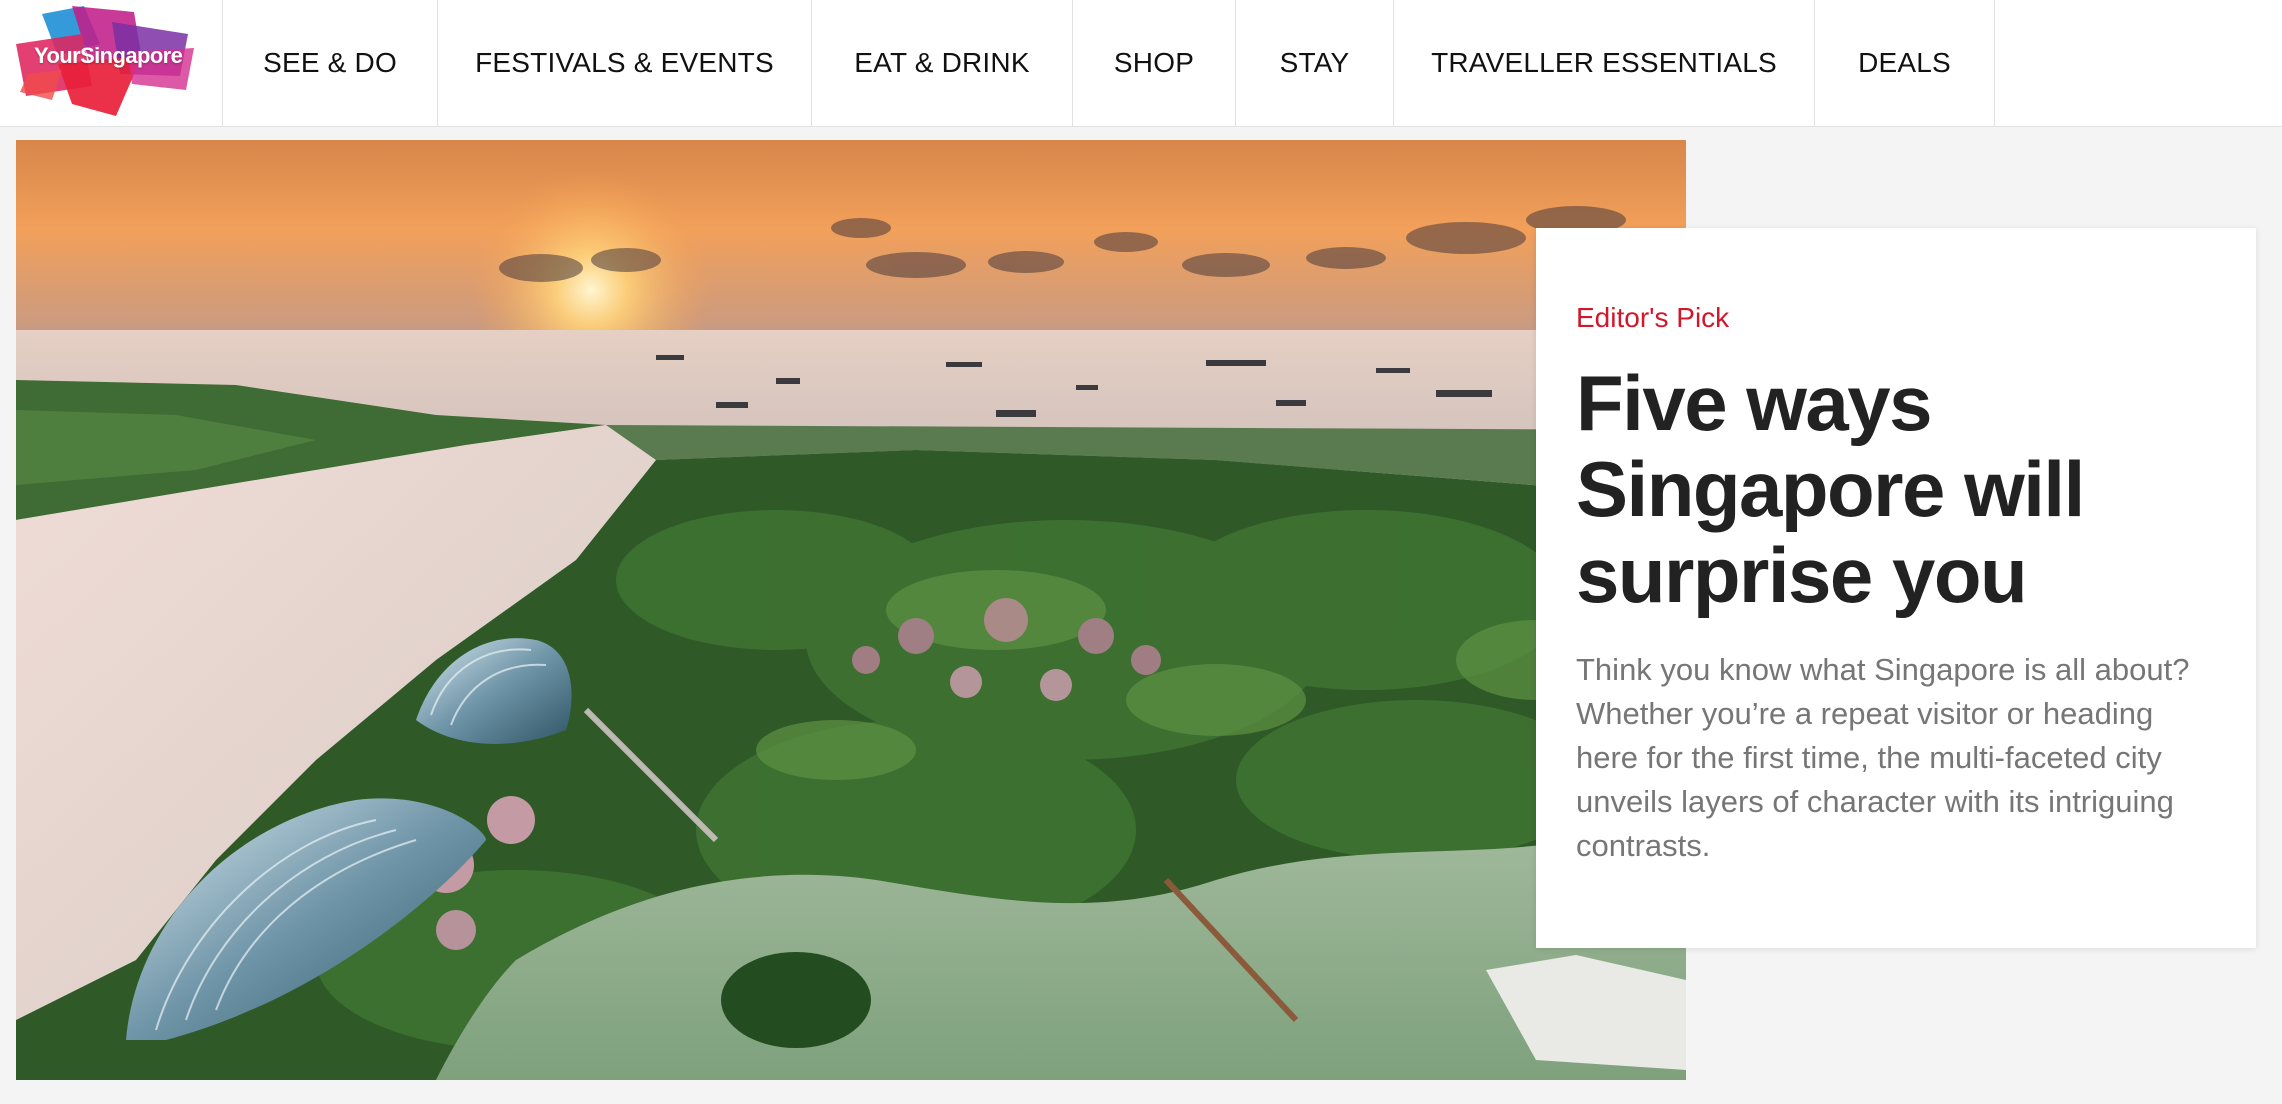 The width and height of the screenshot is (2282, 1104). I want to click on nav-see-do: SEE & DO, so click(330, 63).